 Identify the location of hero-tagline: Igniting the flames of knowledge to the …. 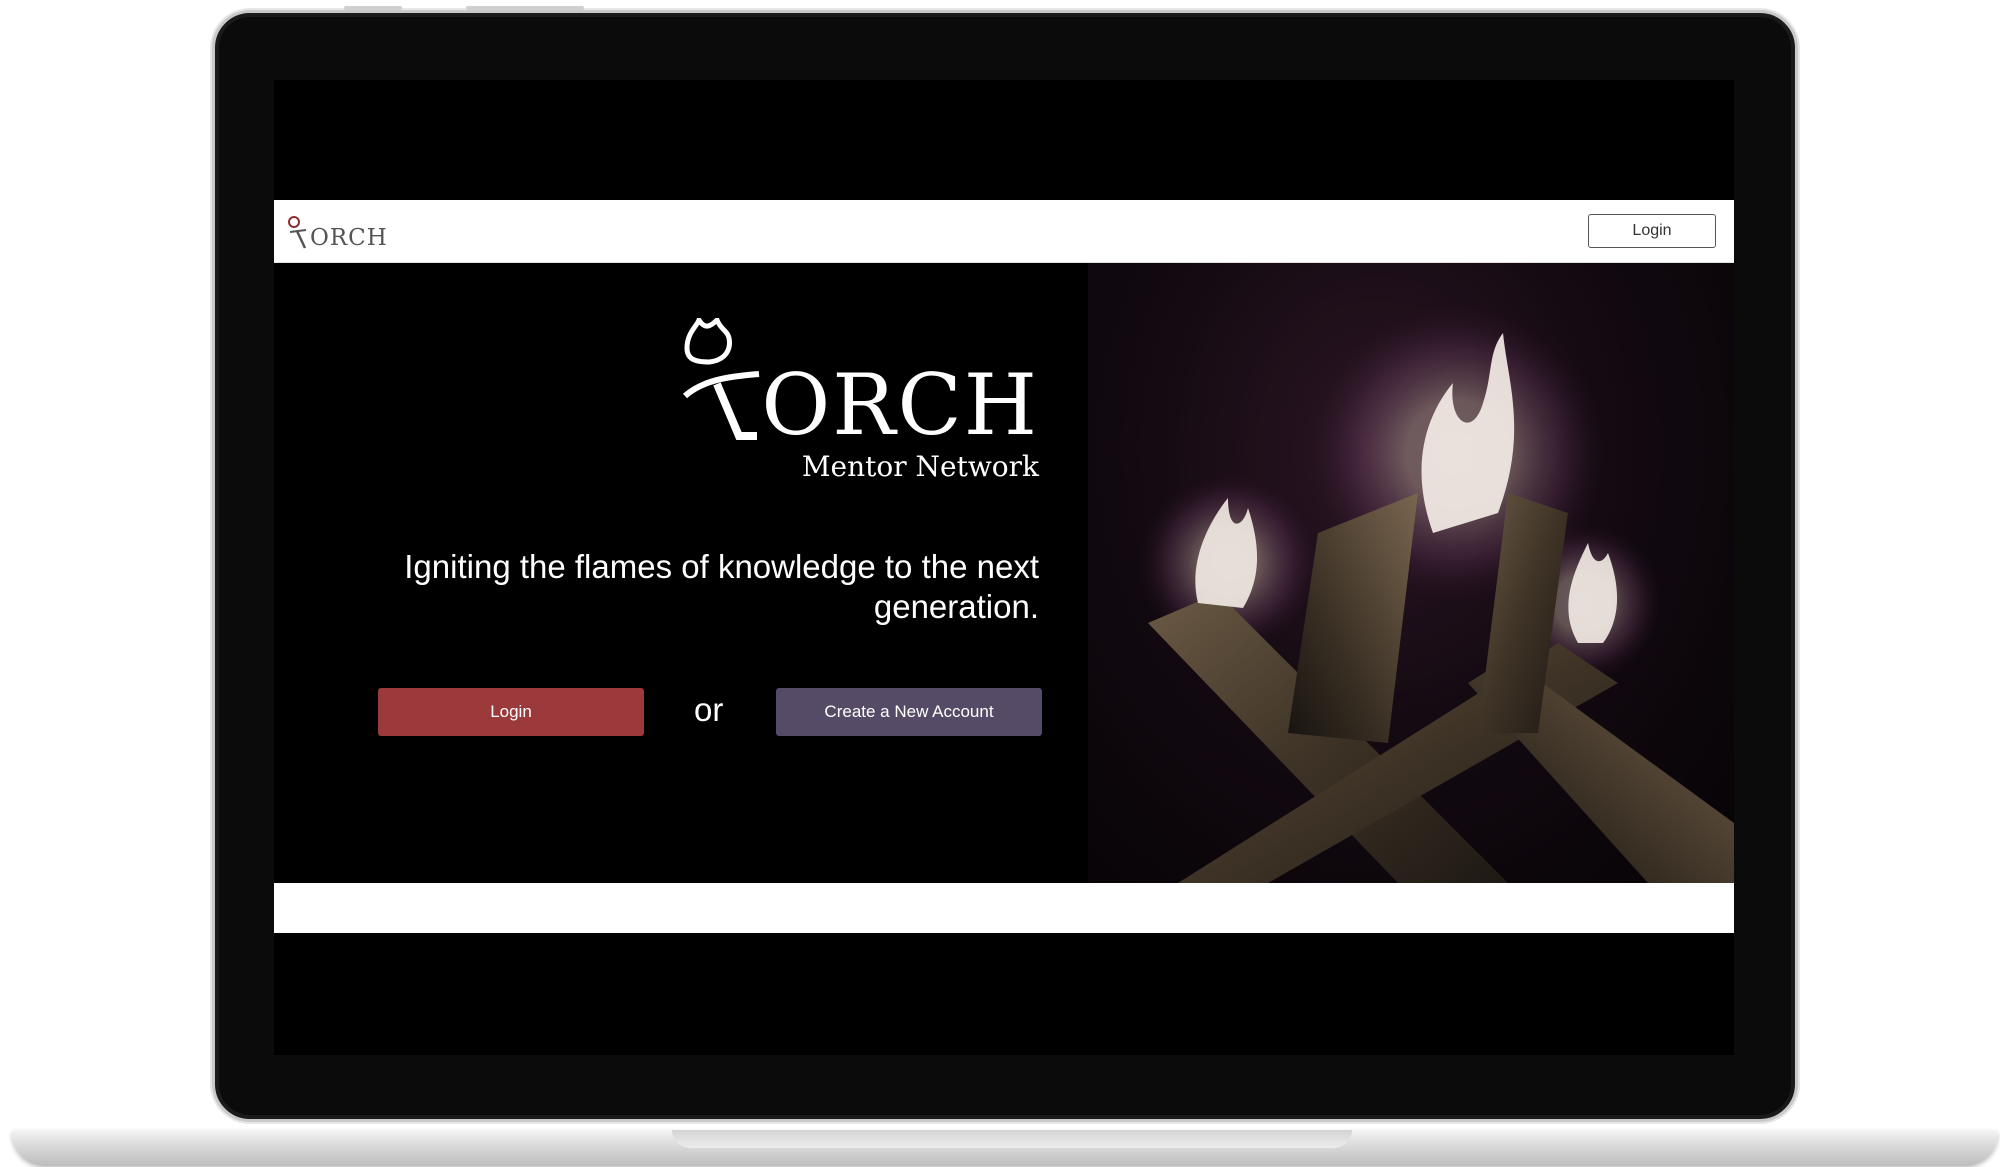
(721, 586).